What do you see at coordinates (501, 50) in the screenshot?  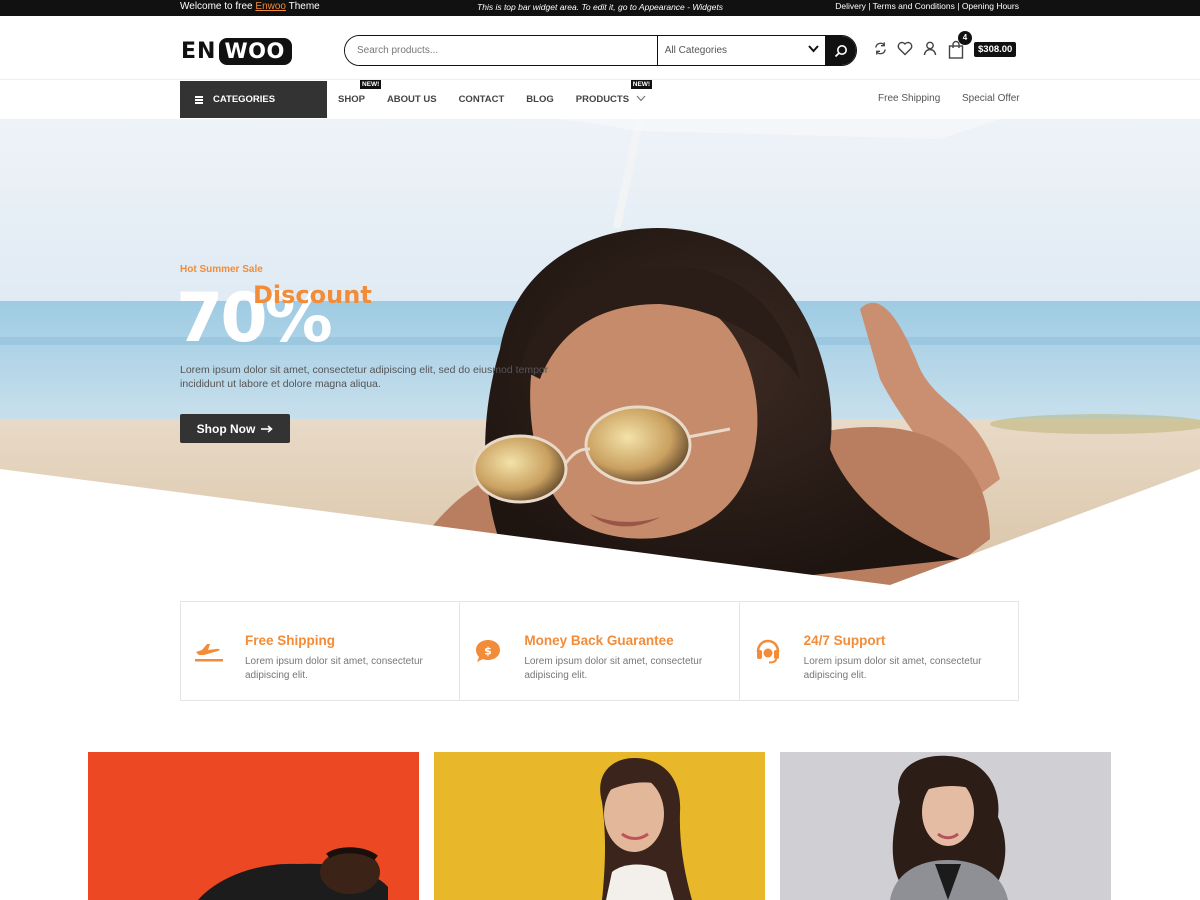 I see `search-input` at bounding box center [501, 50].